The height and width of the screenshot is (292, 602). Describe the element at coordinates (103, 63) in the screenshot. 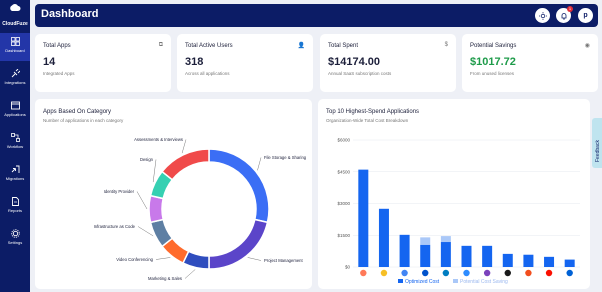

I see `stat-card-total-apps: Total Apps ⧉ 14 Integrated Apps` at that location.